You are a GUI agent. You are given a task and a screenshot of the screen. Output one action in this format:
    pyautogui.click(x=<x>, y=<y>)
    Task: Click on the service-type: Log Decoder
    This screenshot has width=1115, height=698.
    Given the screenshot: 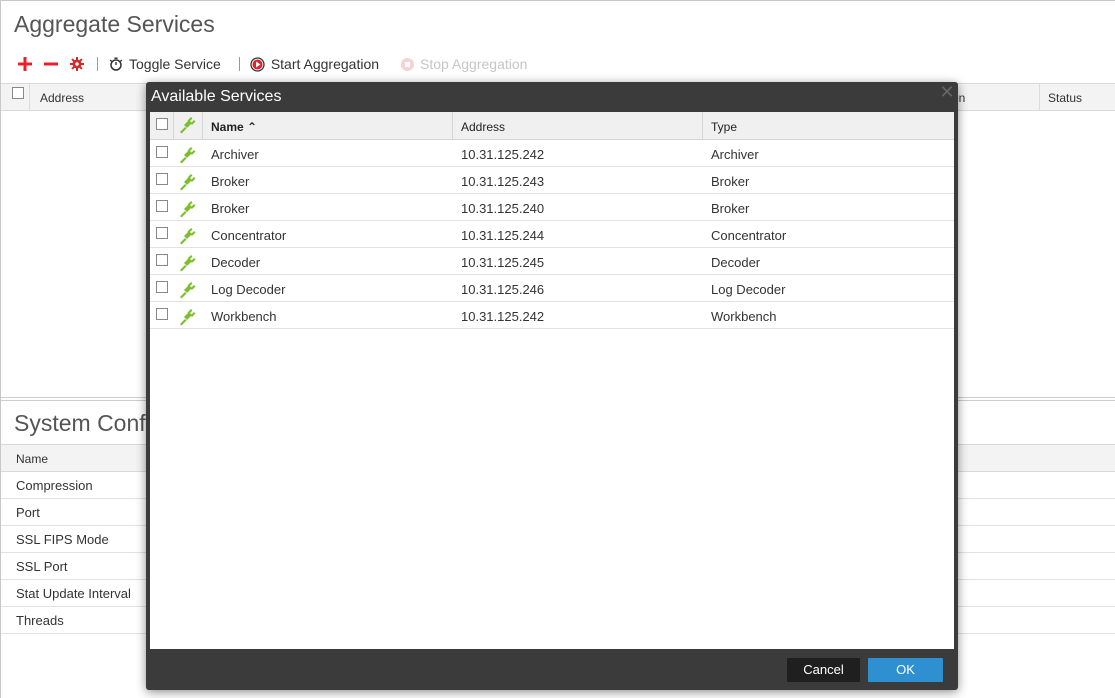 What is the action you would take?
    pyautogui.click(x=748, y=289)
    